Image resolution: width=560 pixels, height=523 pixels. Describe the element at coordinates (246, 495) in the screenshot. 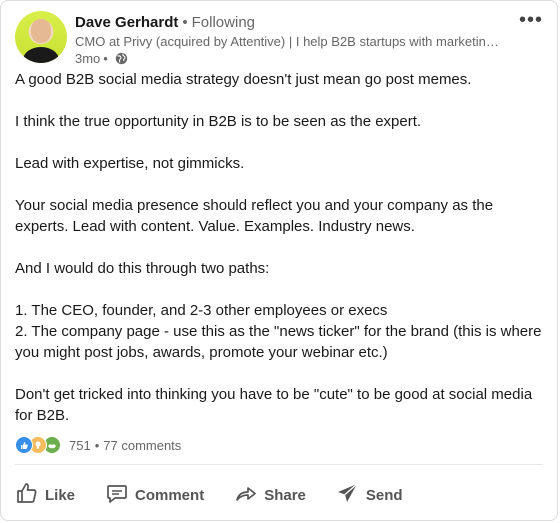

I see `share-arrow-icon` at that location.